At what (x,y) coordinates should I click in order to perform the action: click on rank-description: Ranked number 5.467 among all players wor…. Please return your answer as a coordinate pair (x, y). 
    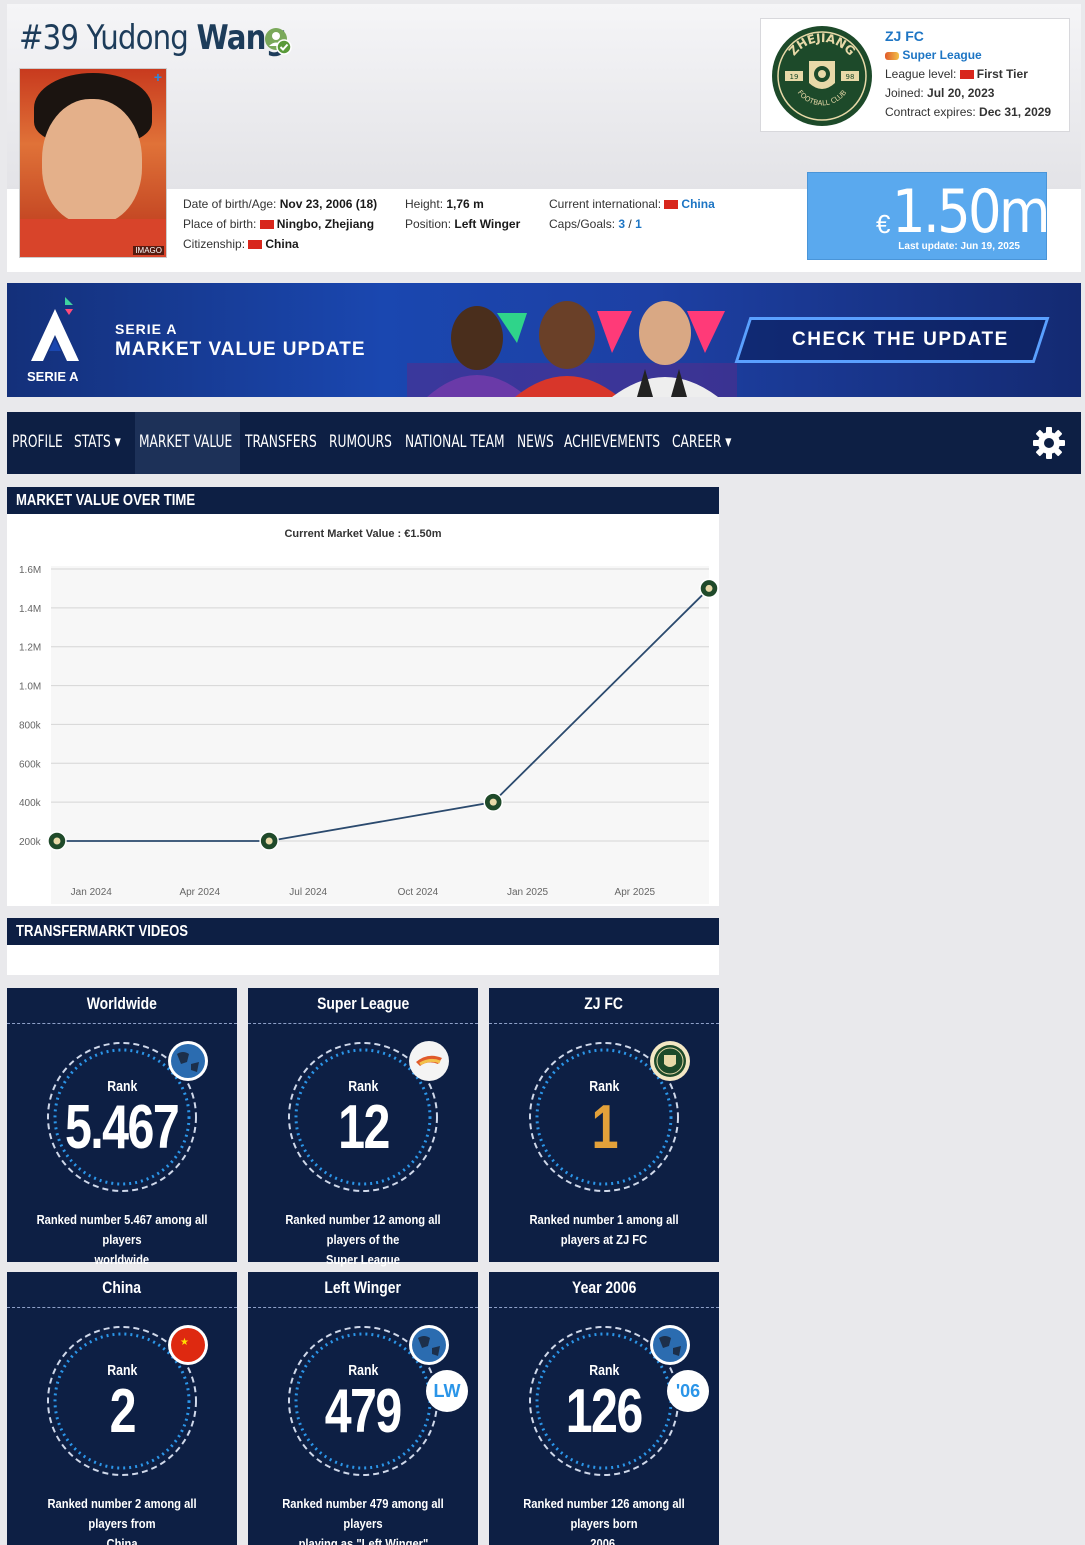
    Looking at the image, I should click on (122, 1239).